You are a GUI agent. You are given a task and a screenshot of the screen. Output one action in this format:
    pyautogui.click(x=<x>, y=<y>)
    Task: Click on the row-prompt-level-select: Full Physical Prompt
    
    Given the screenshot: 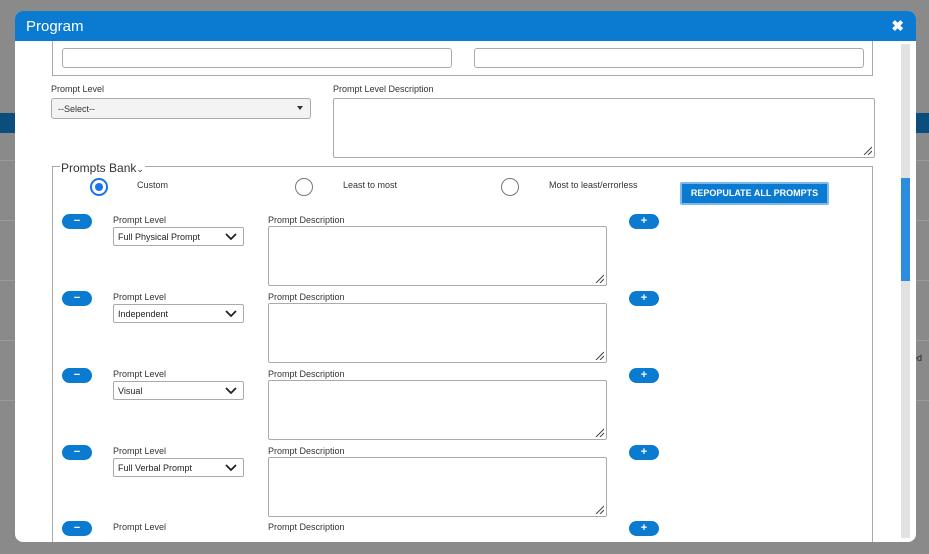 What is the action you would take?
    pyautogui.click(x=178, y=236)
    